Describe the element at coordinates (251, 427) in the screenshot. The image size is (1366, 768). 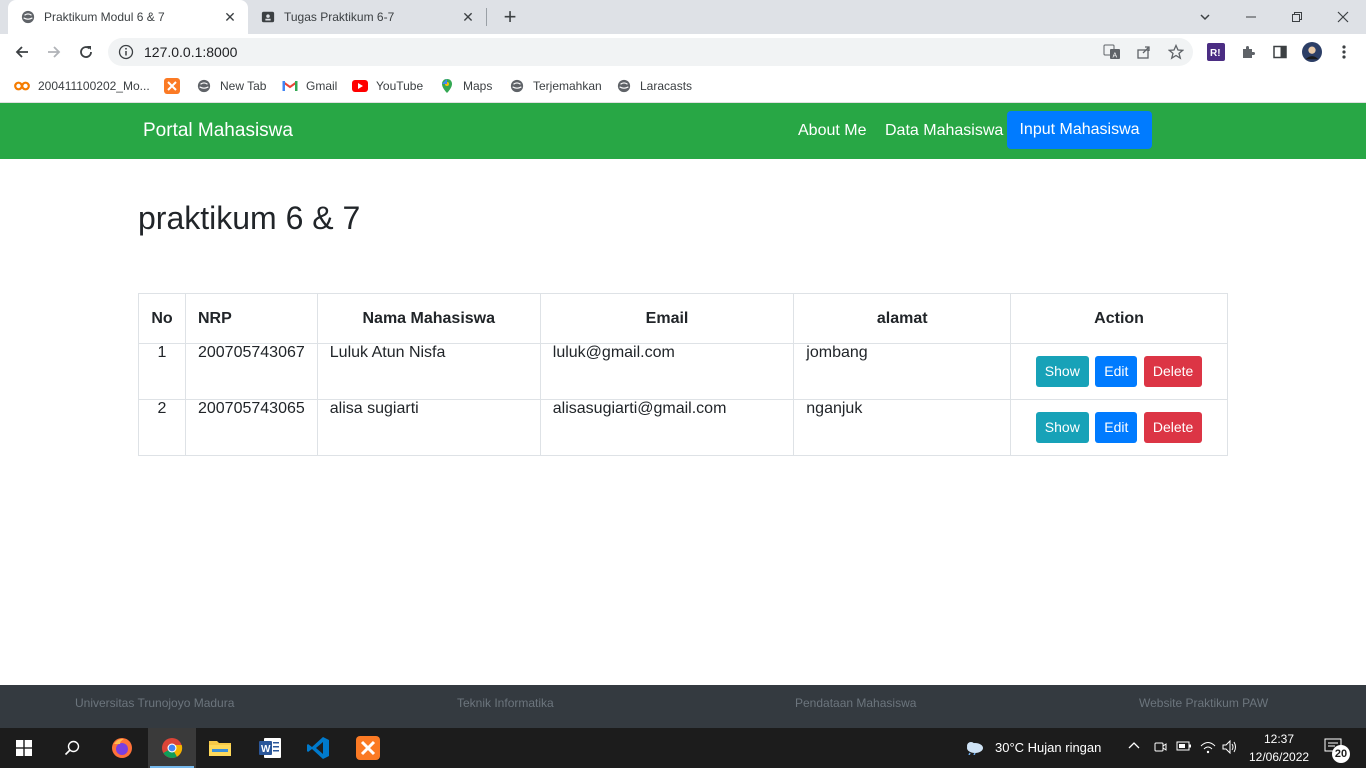
I see `cell-nrp: 200705743065` at that location.